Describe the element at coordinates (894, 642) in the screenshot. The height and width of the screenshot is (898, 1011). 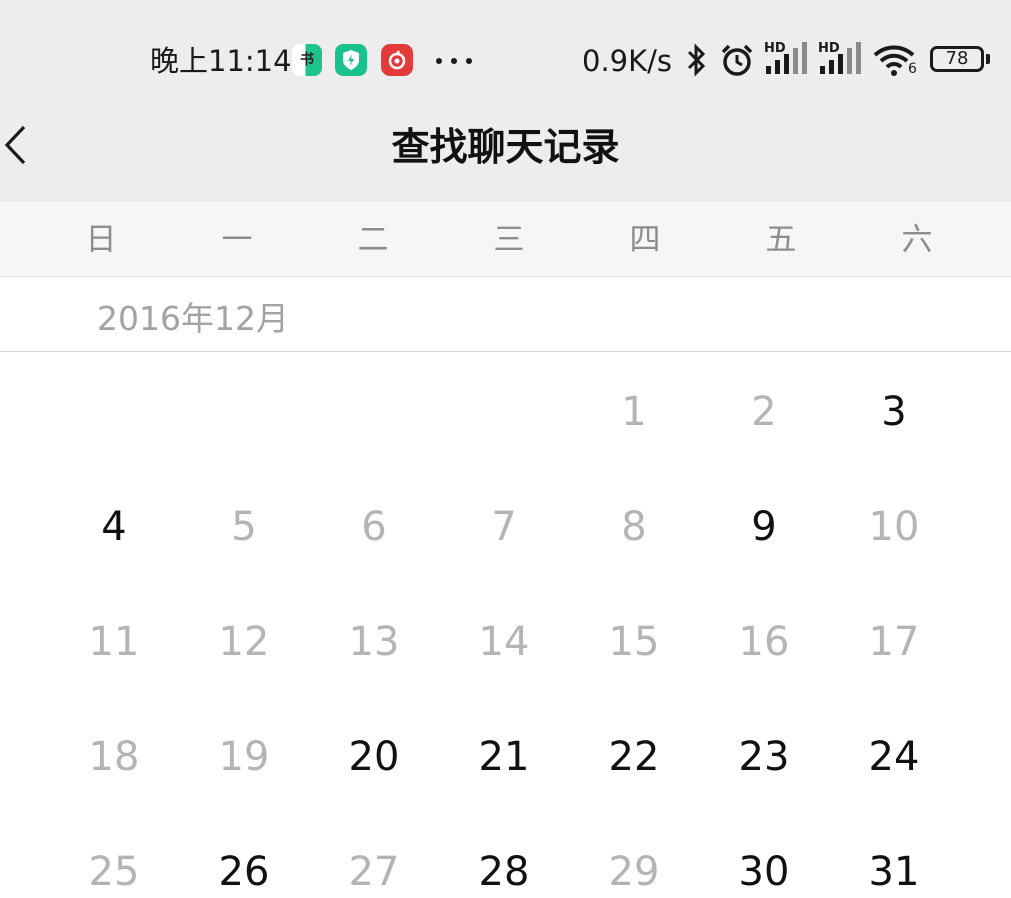
I see `calendar-day: 17` at that location.